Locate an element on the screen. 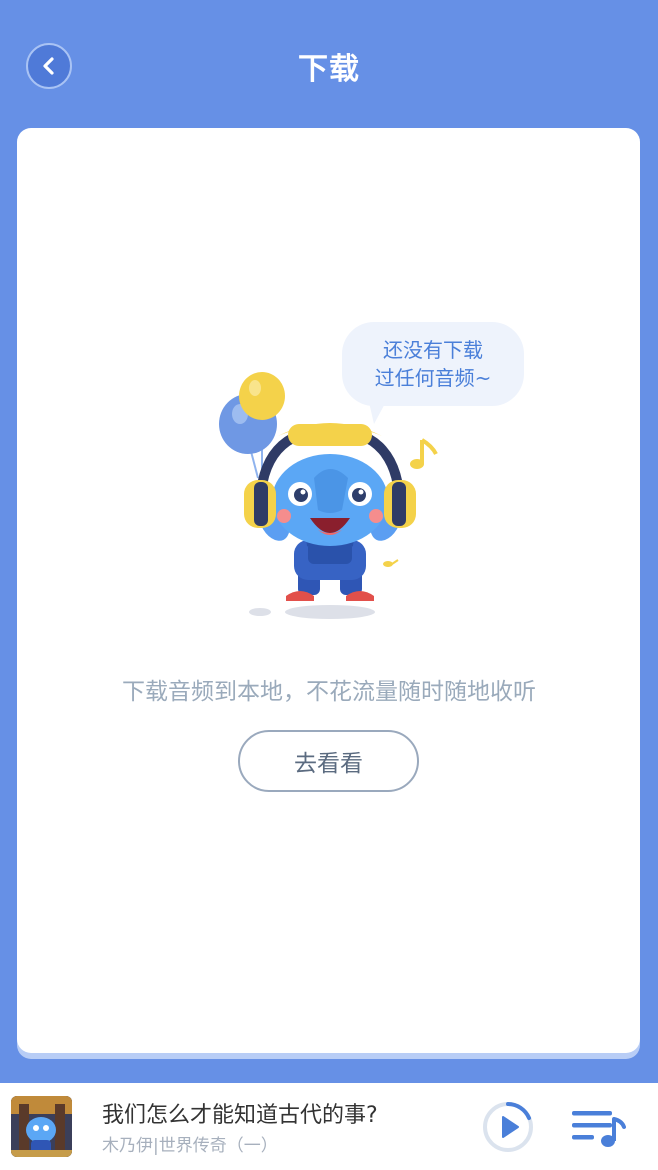  track-title: 我们怎么才能知道古代的事? is located at coordinates (240, 1113).